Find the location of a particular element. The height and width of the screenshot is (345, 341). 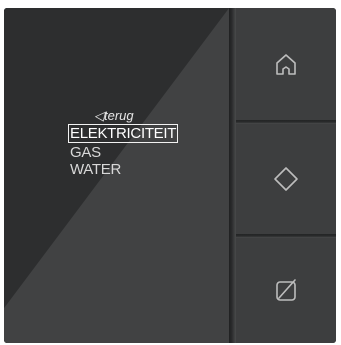

menu-item-elektriciteit: ELEKTRICITEIT is located at coordinates (123, 133).